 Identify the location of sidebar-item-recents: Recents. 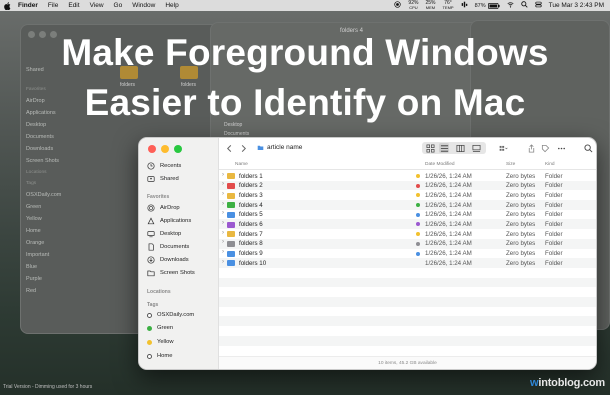
(164, 166).